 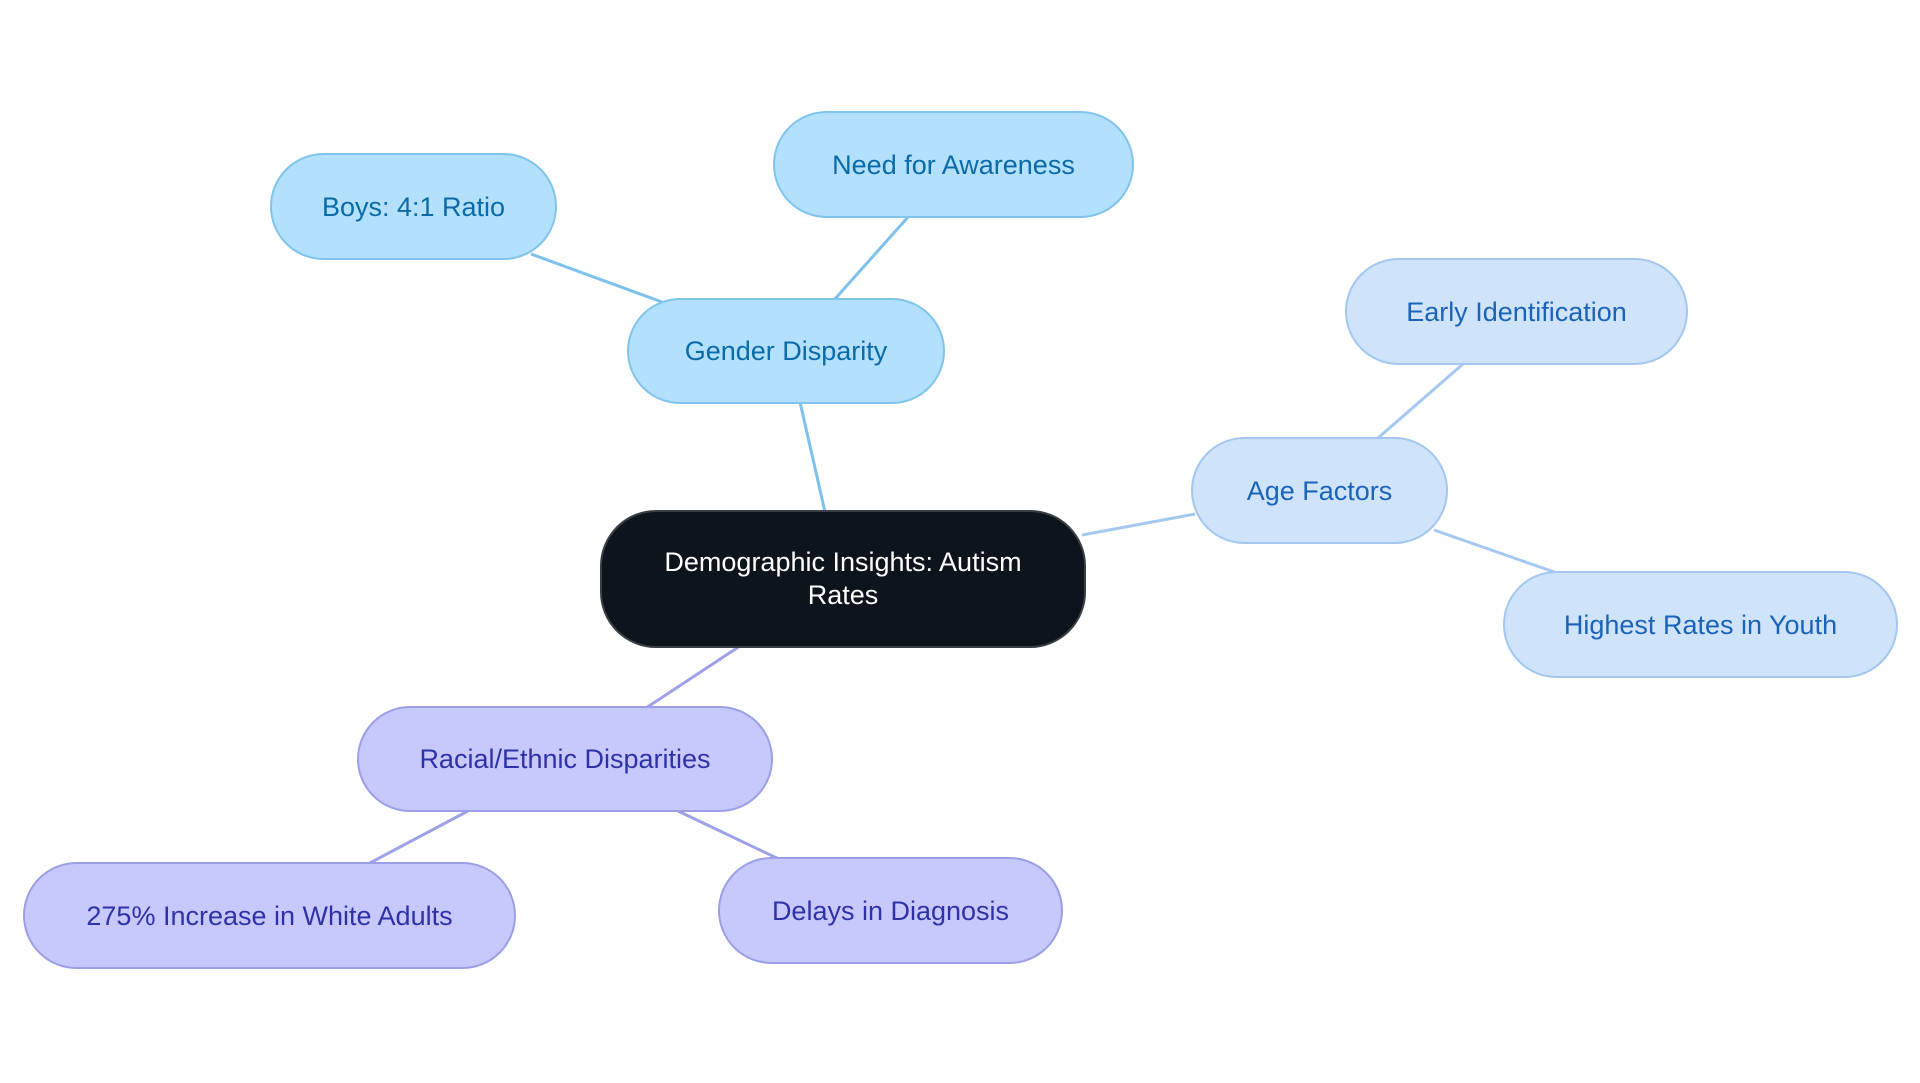 I want to click on node-label: Gender Disparity, so click(x=786, y=351).